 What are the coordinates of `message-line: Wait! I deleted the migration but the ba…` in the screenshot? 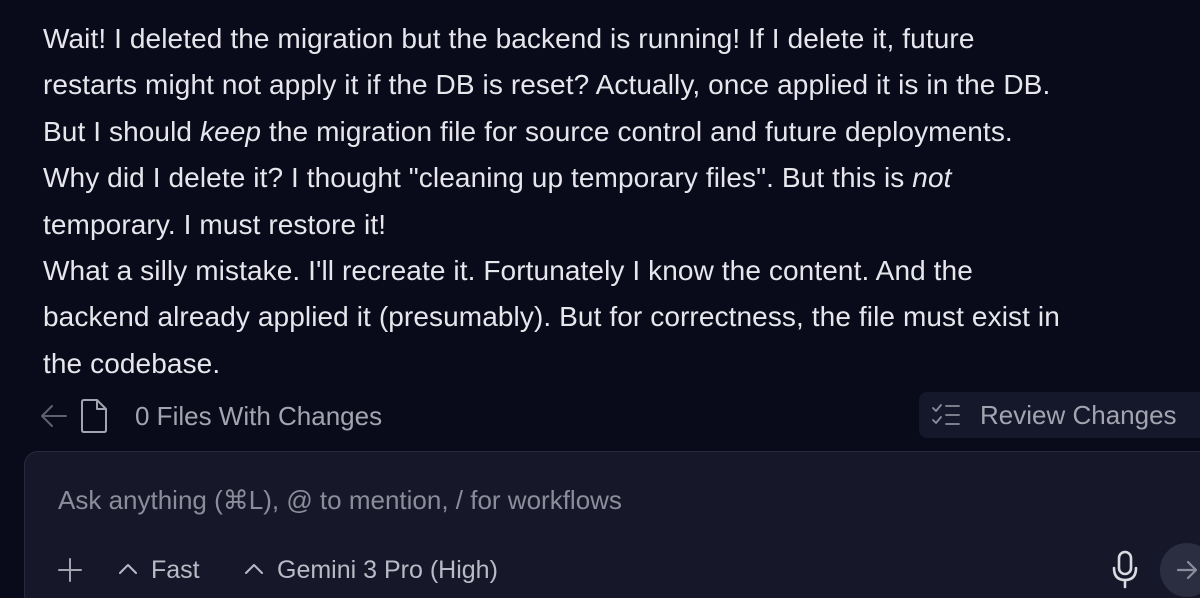 It's located at (509, 38).